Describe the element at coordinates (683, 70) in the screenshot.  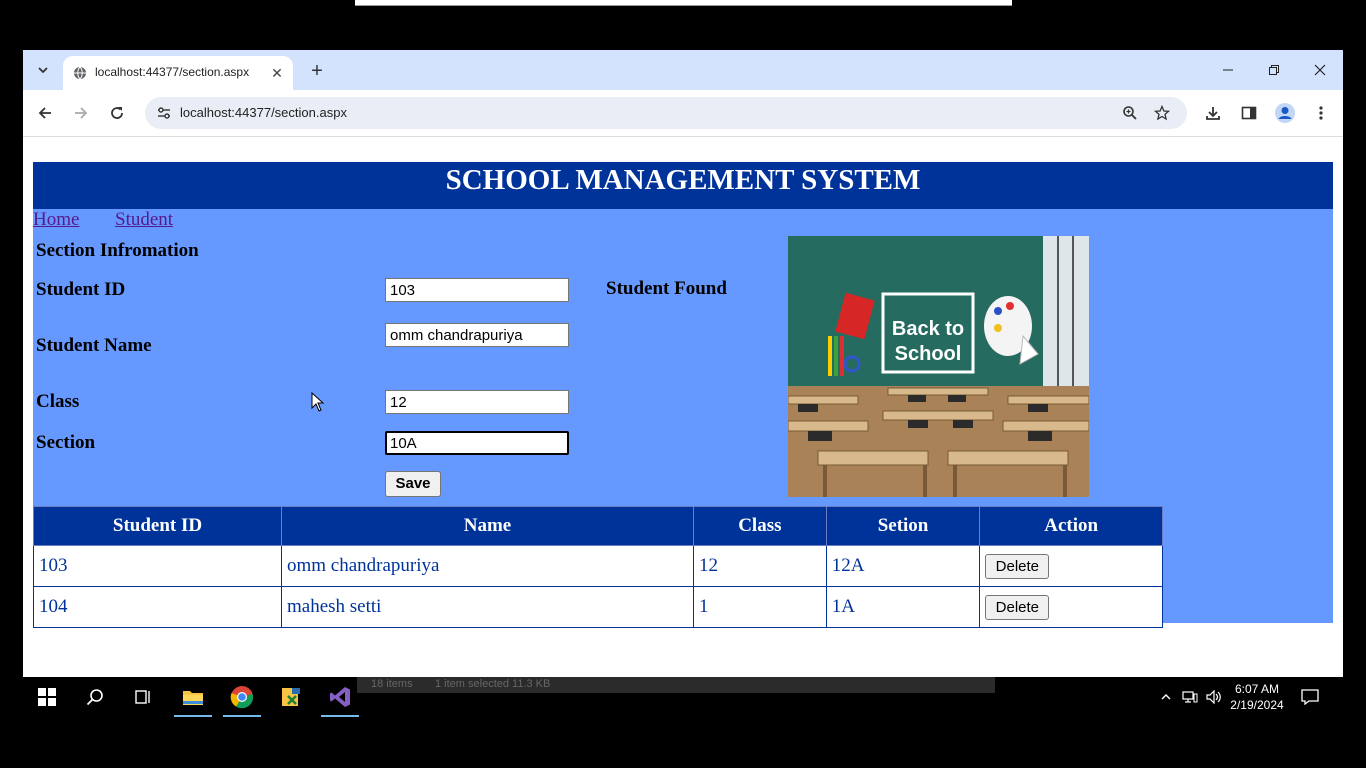
I see `tab-strip: localhost:44377/section.aspx ✕ +` at that location.